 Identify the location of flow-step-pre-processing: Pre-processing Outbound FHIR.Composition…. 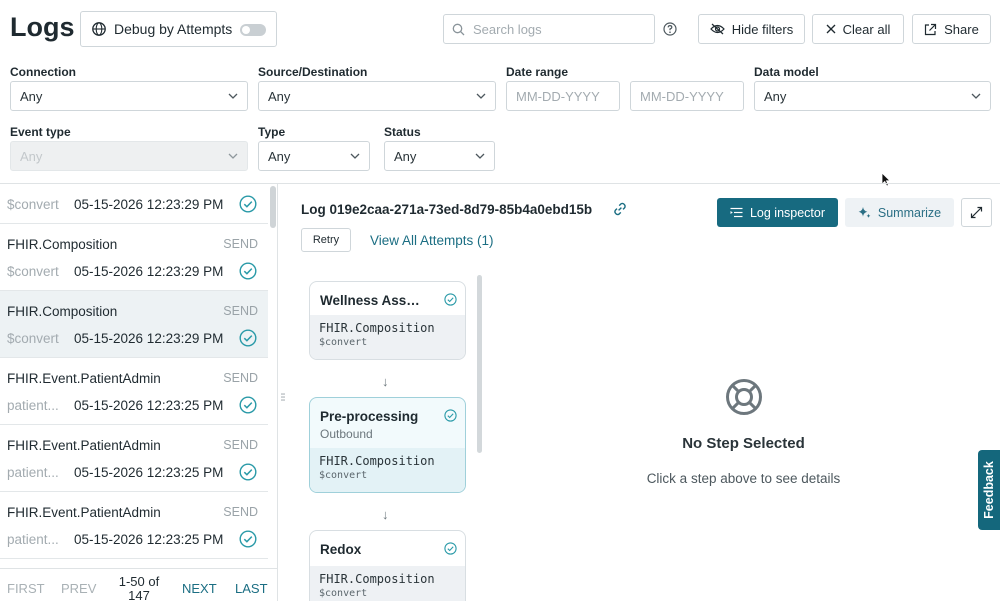
(387, 445).